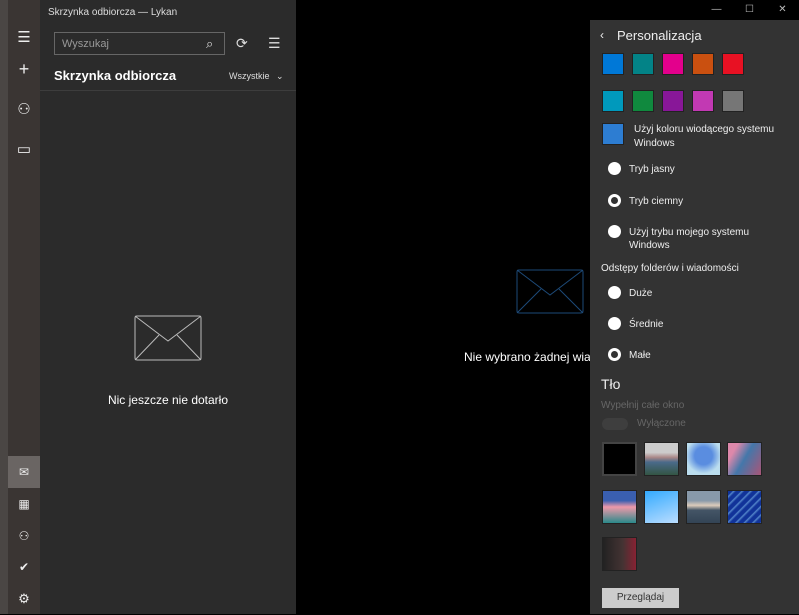 This screenshot has height=615, width=799. What do you see at coordinates (744, 507) in the screenshot?
I see `background-thumb-stars` at bounding box center [744, 507].